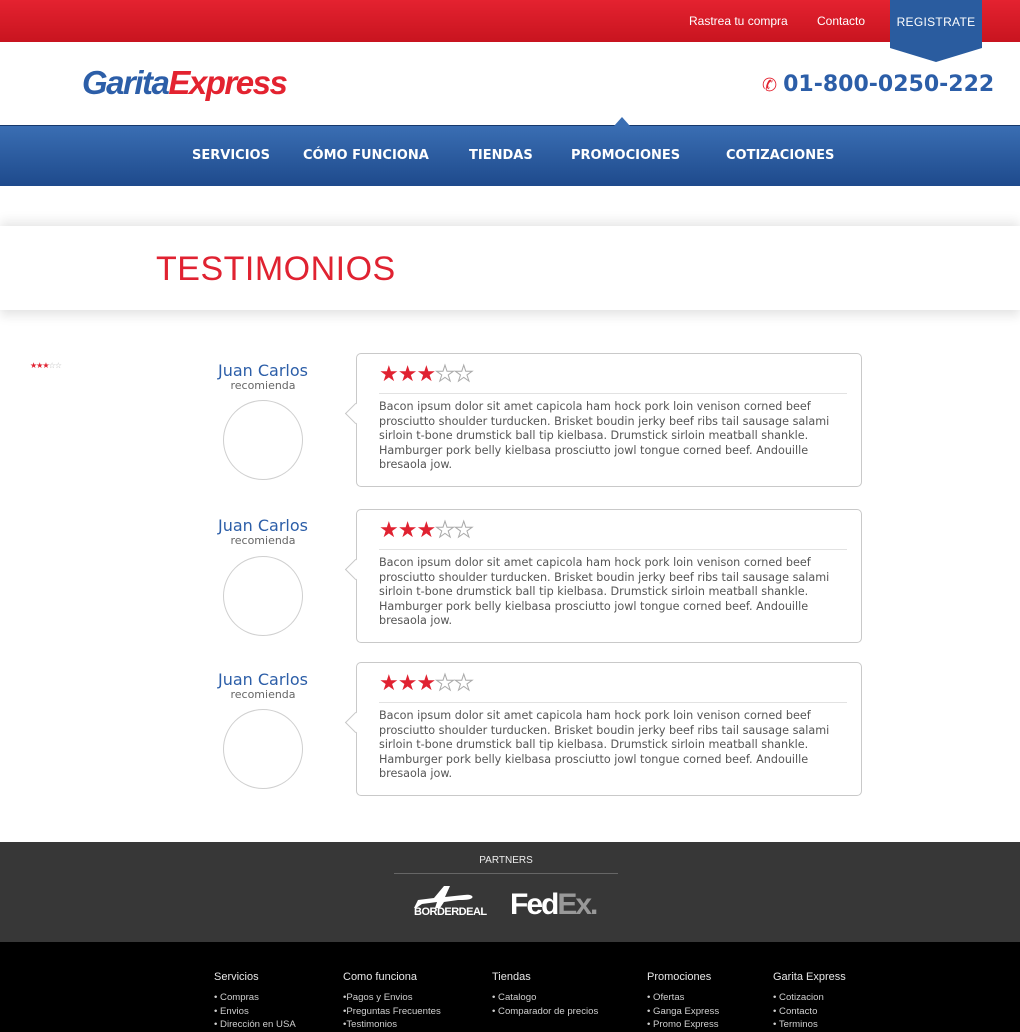 The image size is (1020, 1032). Describe the element at coordinates (809, 977) in the screenshot. I see `footer-heading: Garita Express` at that location.